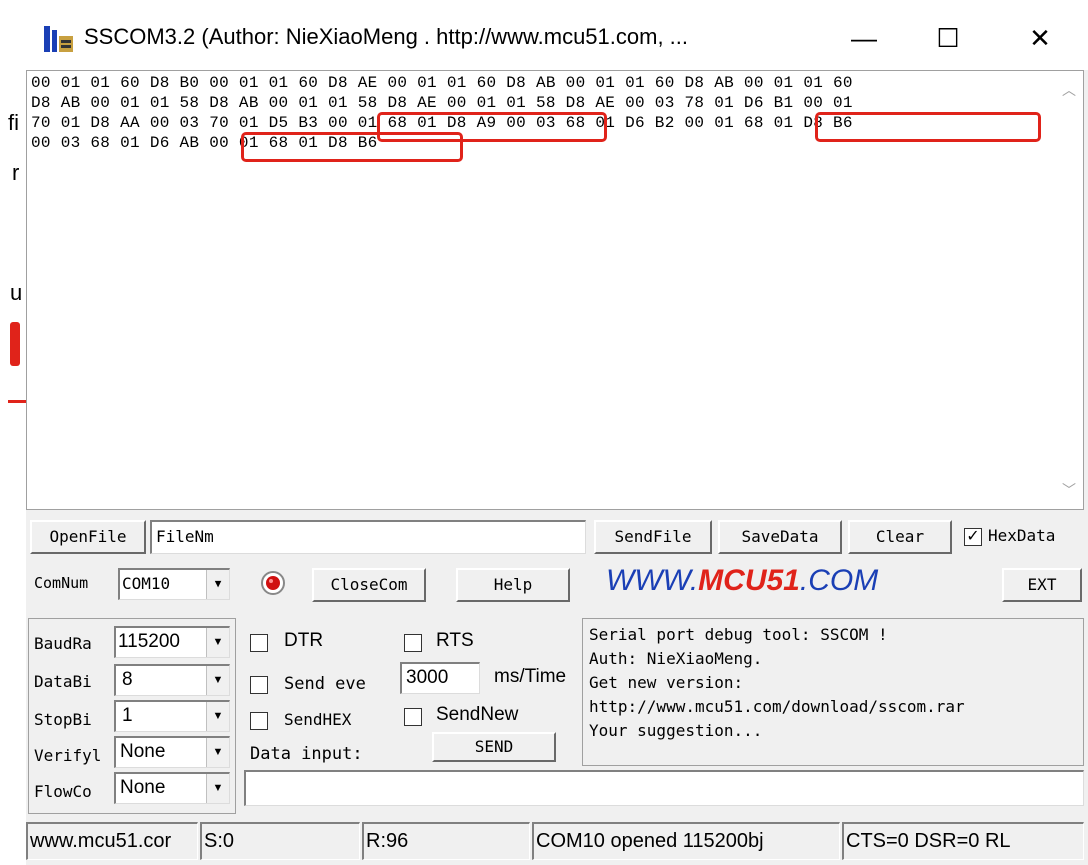 Image resolution: width=1088 pixels, height=865 pixels. Describe the element at coordinates (413, 717) in the screenshot. I see `sendnew-checkbox` at that location.